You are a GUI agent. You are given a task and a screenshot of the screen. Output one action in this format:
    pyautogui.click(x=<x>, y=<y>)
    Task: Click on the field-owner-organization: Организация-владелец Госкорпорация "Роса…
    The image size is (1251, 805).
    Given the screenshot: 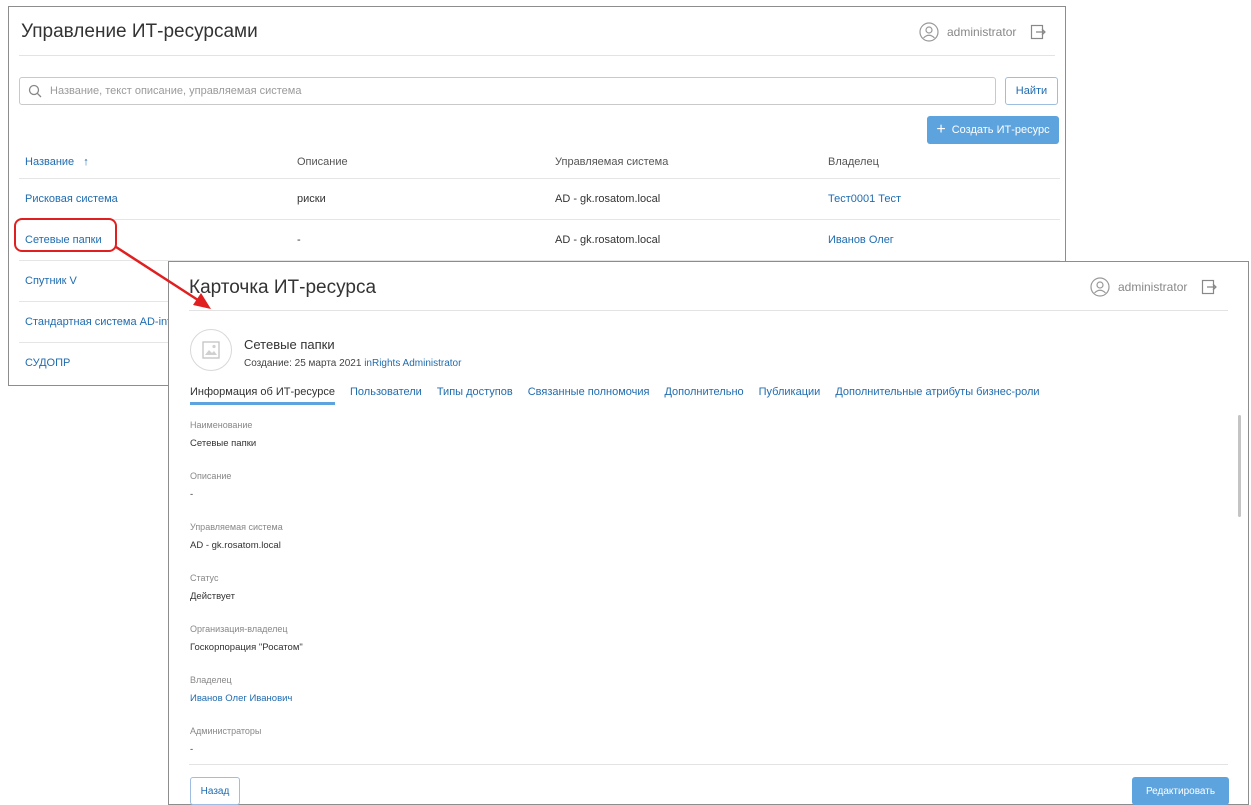 What is the action you would take?
    pyautogui.click(x=246, y=638)
    